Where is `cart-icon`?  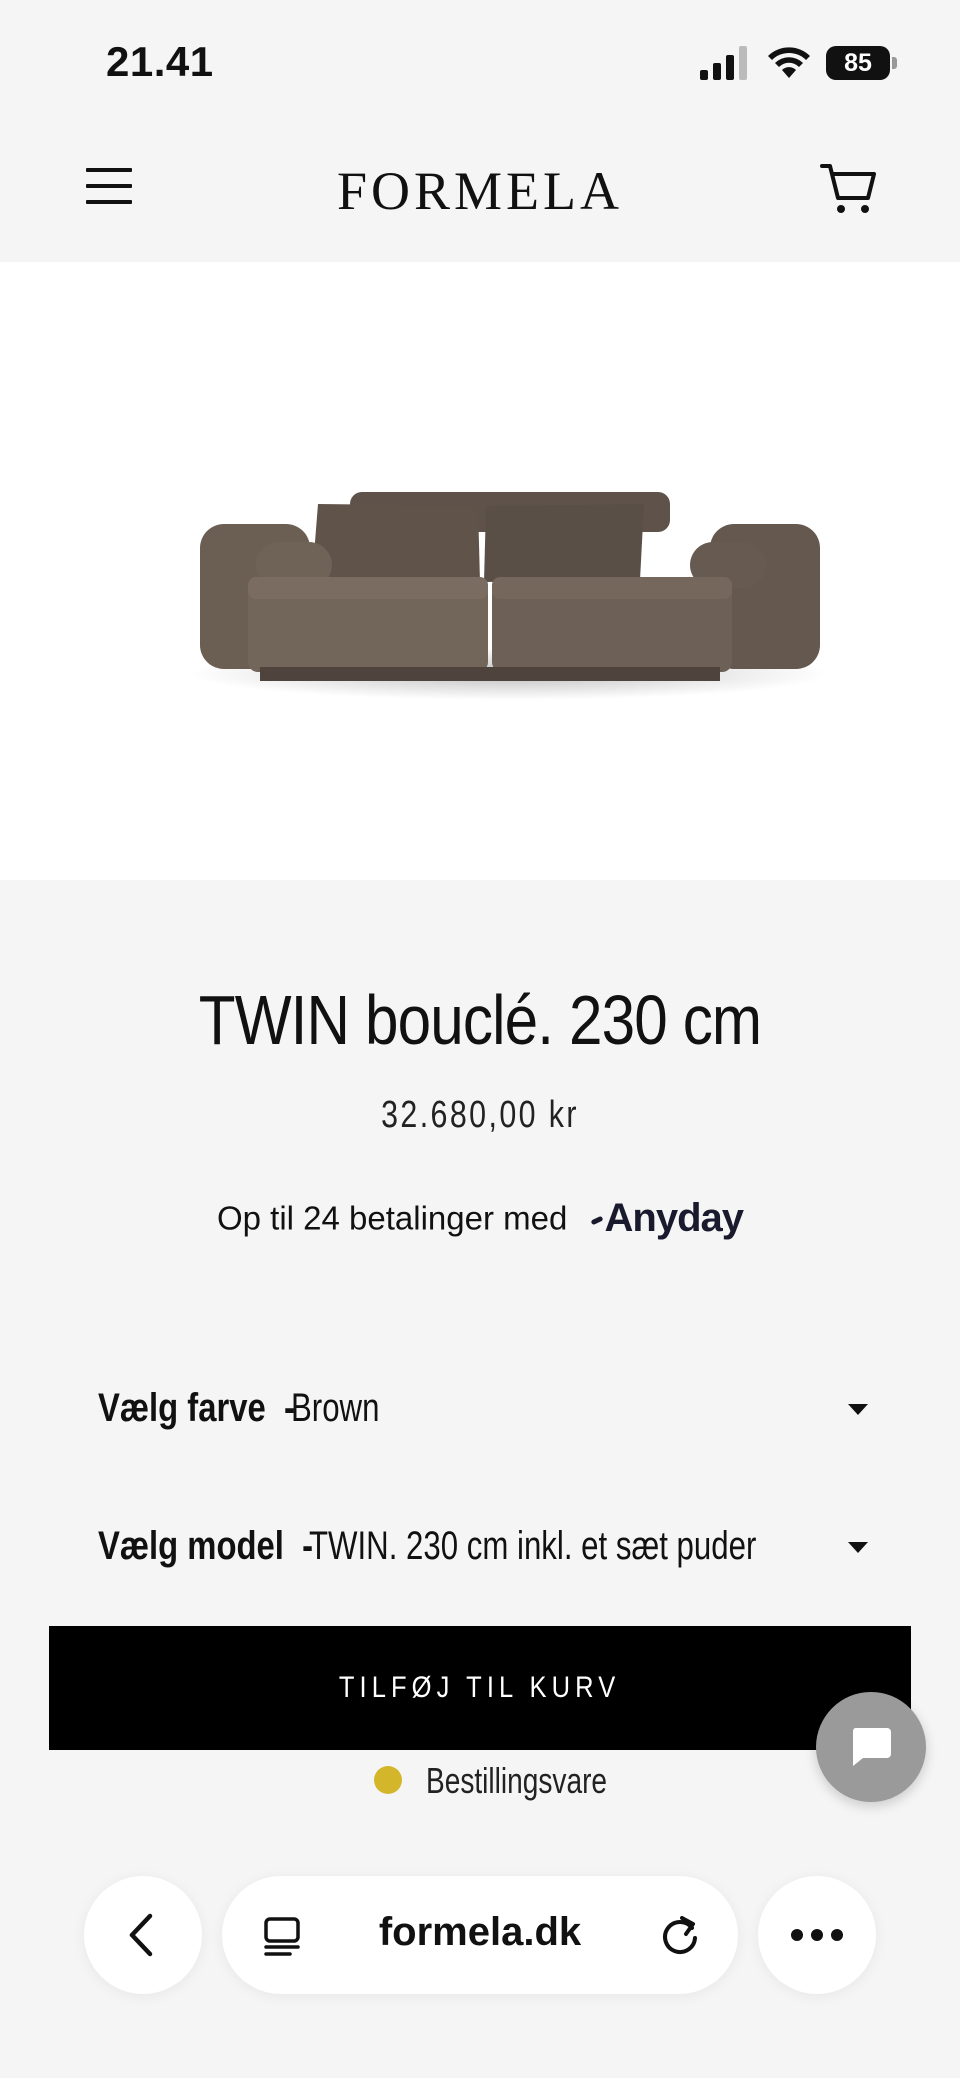
cart-icon is located at coordinates (848, 188).